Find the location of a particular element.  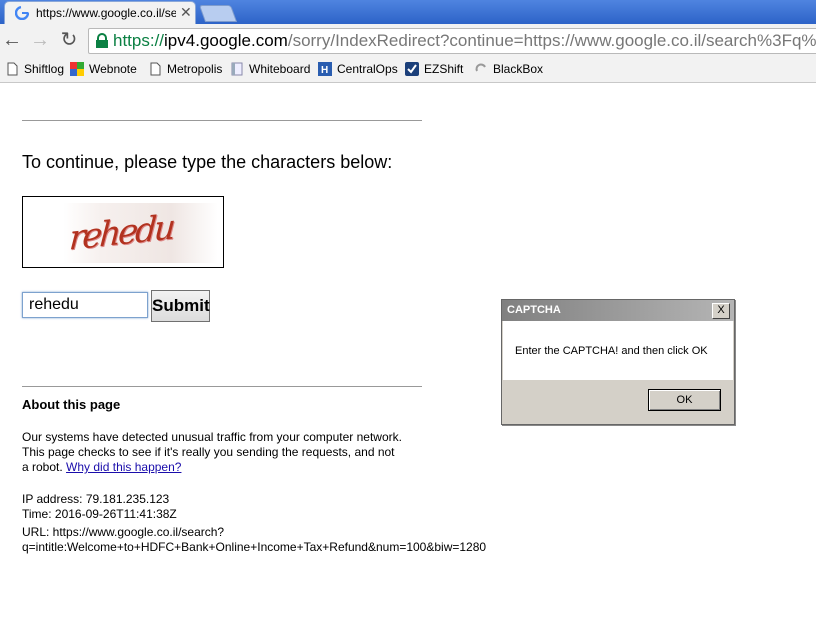

submit-button: Submit is located at coordinates (180, 306).